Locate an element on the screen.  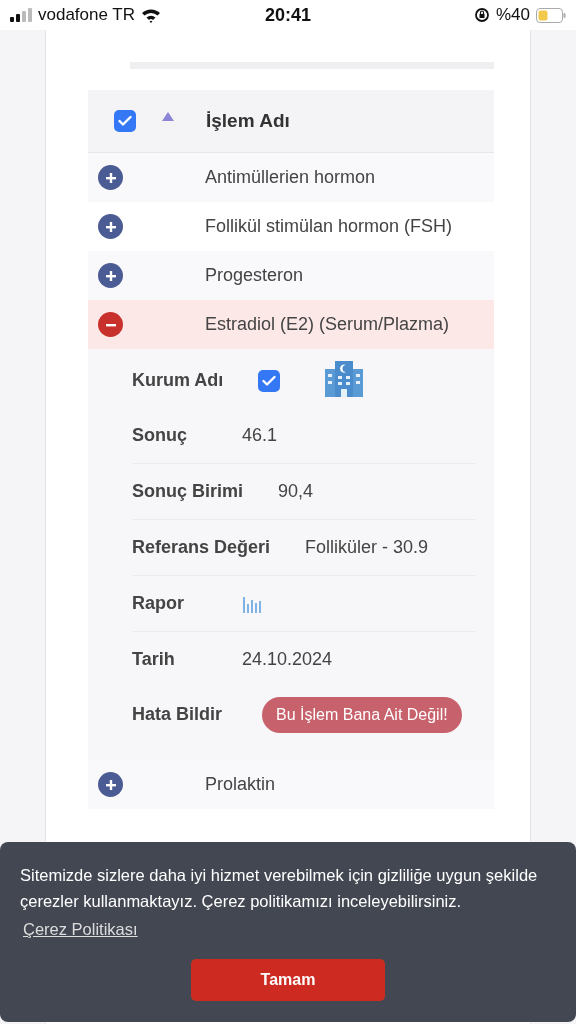
test-name: Follikül stimülan hormon (FSH) is located at coordinates (329, 226).